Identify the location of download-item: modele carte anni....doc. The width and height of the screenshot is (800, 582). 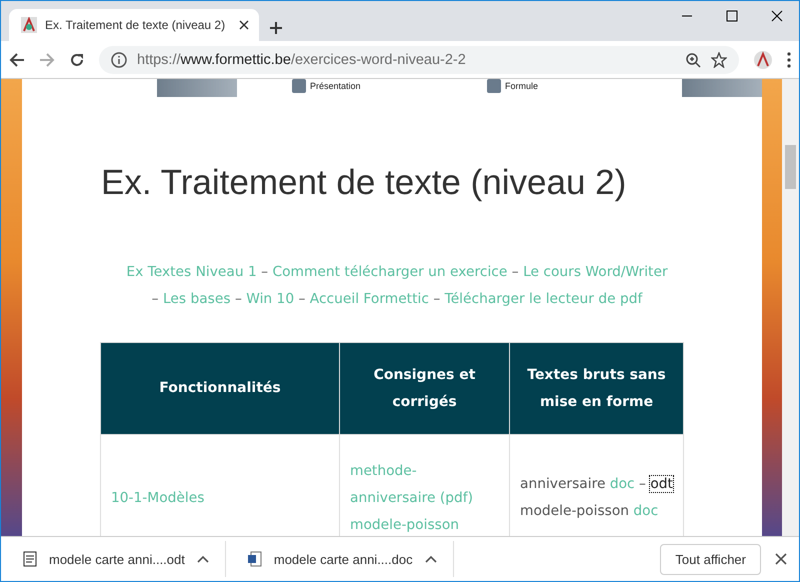
(340, 559).